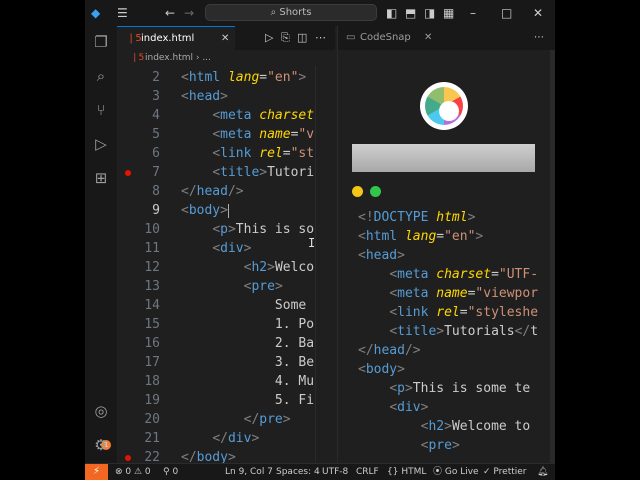  Describe the element at coordinates (226, 438) in the screenshot. I see `code-line: 21 </div>` at that location.